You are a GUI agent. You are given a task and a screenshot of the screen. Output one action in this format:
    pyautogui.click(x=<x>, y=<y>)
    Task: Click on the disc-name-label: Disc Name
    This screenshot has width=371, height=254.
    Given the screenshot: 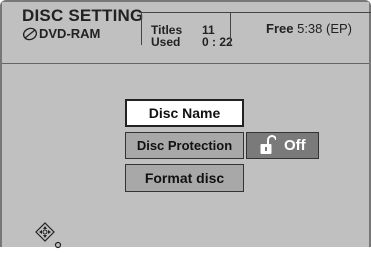 What is the action you would take?
    pyautogui.click(x=184, y=113)
    